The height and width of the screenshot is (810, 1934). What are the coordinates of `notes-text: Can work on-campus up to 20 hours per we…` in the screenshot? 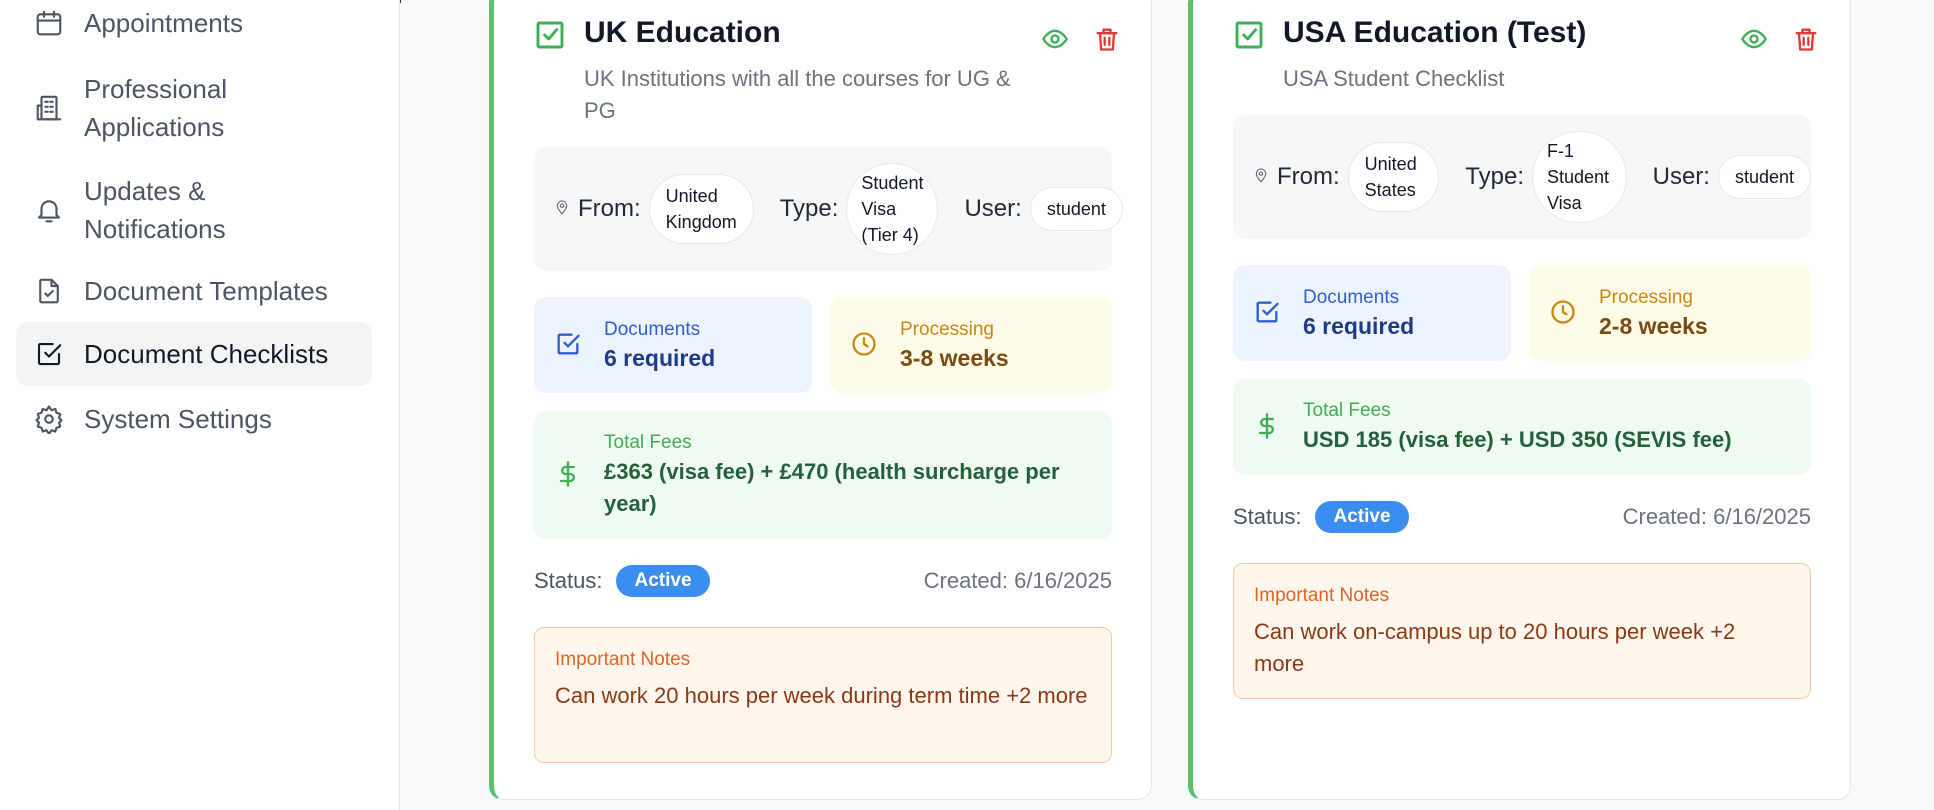 It's located at (1495, 647).